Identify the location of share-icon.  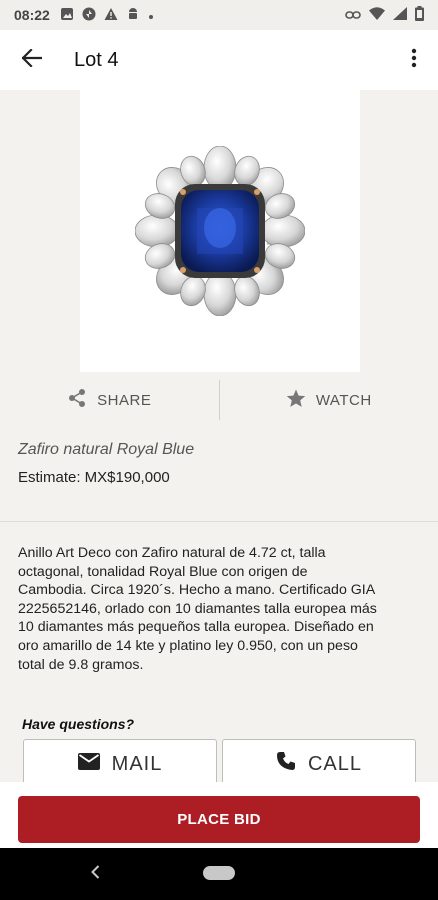
(77, 400).